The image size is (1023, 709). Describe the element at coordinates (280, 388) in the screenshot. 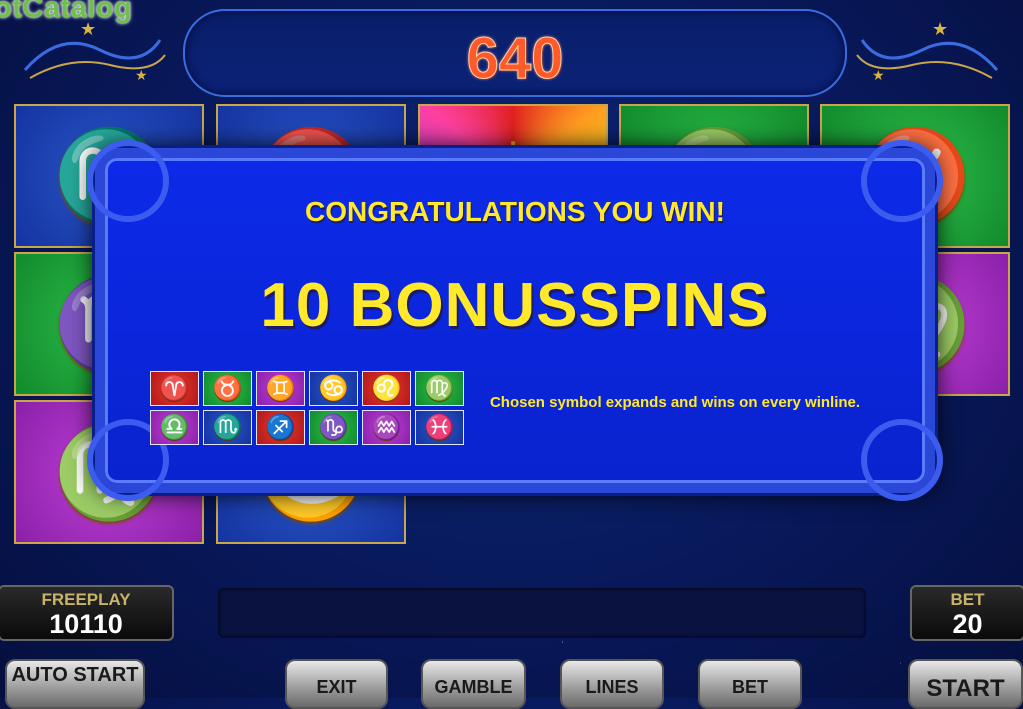

I see `gemini-icon: ♊` at that location.